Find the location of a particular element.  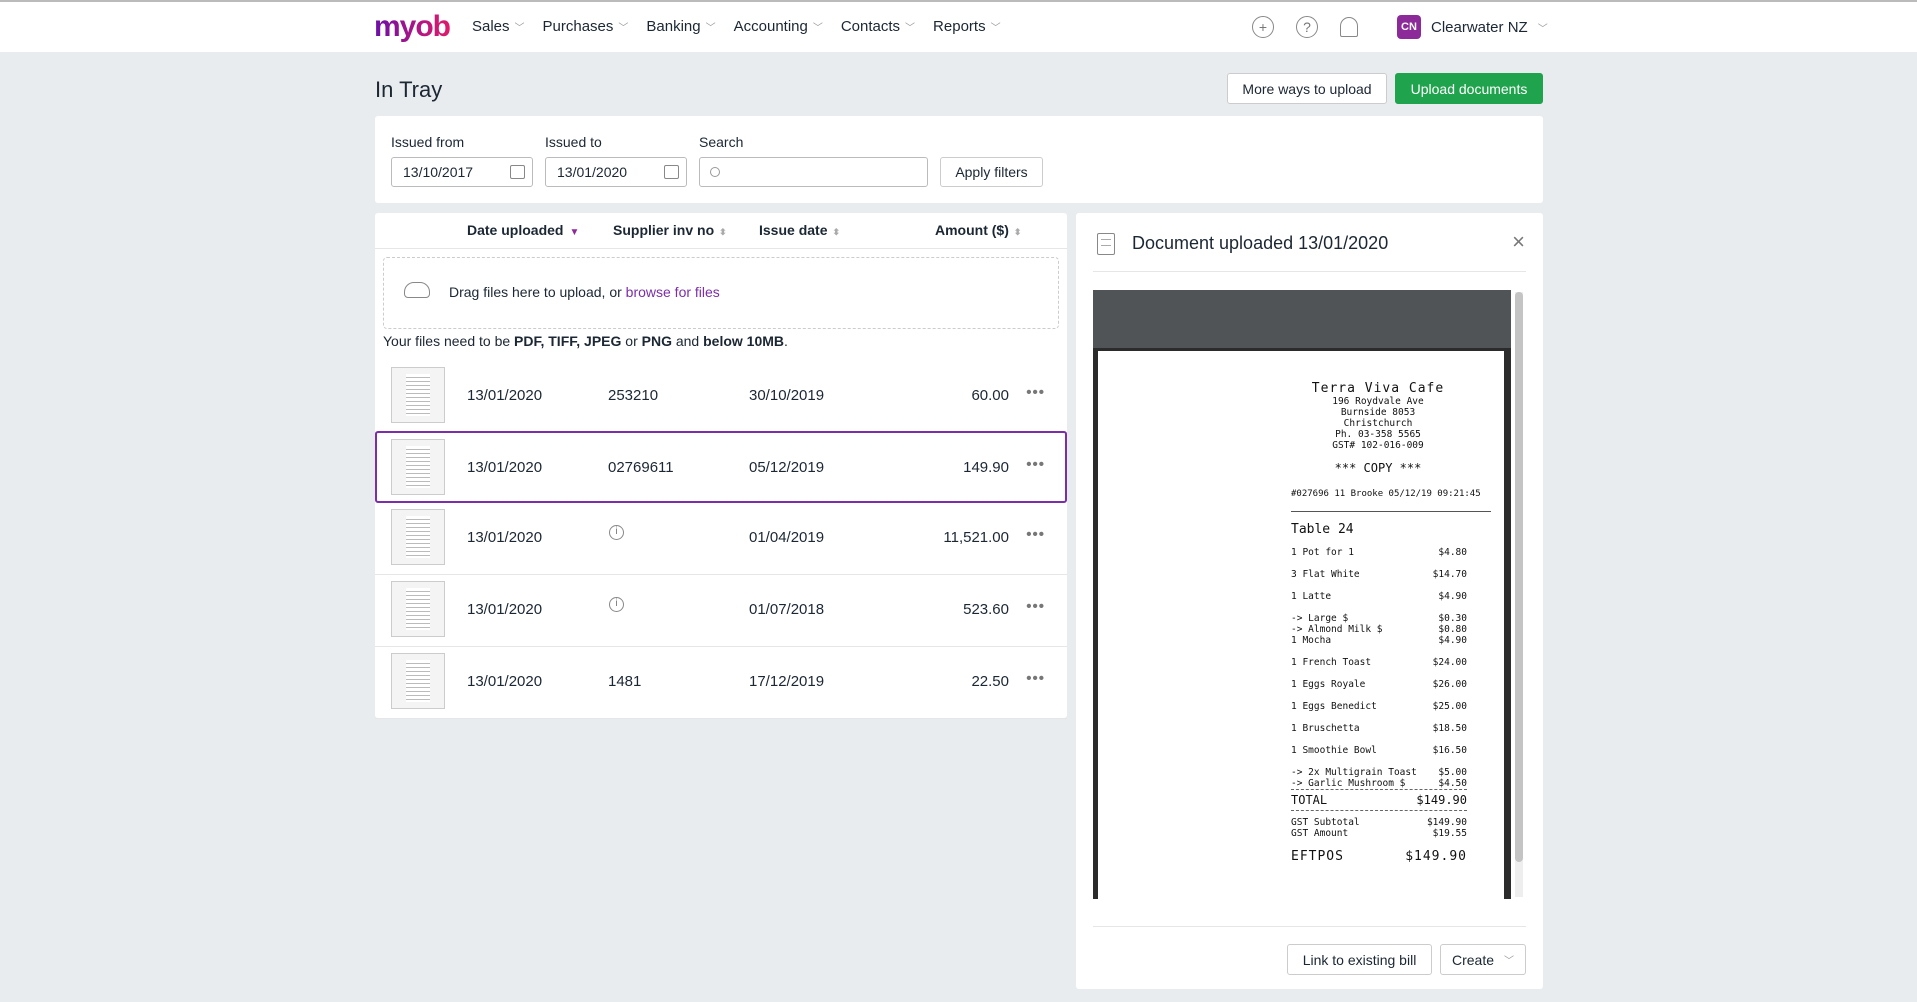

document-icon is located at coordinates (1106, 244).